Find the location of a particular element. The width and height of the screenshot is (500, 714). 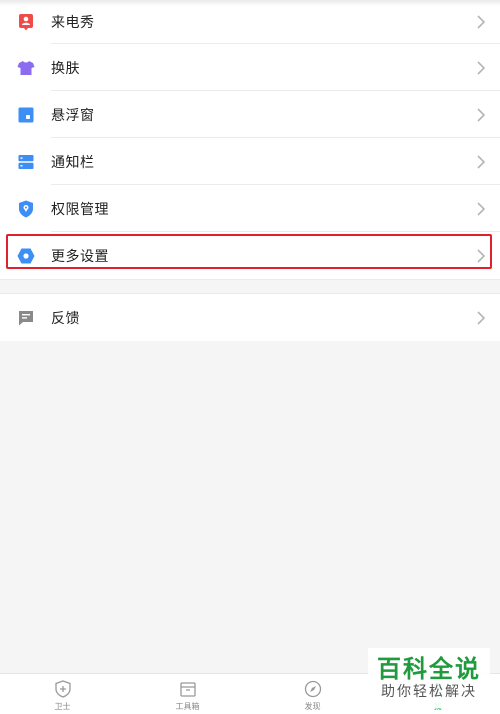

feedback-icon is located at coordinates (26, 318).